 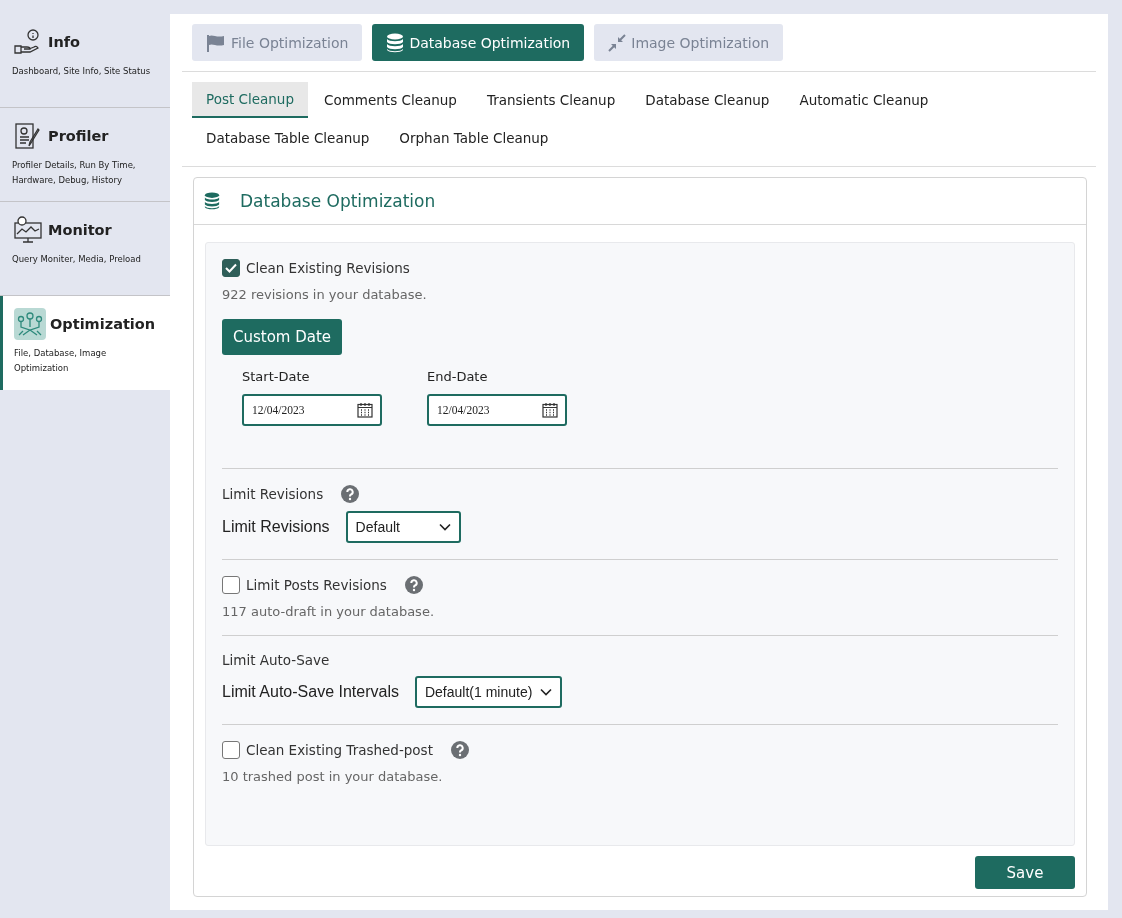 What do you see at coordinates (282, 337) in the screenshot?
I see `custom-date-button: Custom Date` at bounding box center [282, 337].